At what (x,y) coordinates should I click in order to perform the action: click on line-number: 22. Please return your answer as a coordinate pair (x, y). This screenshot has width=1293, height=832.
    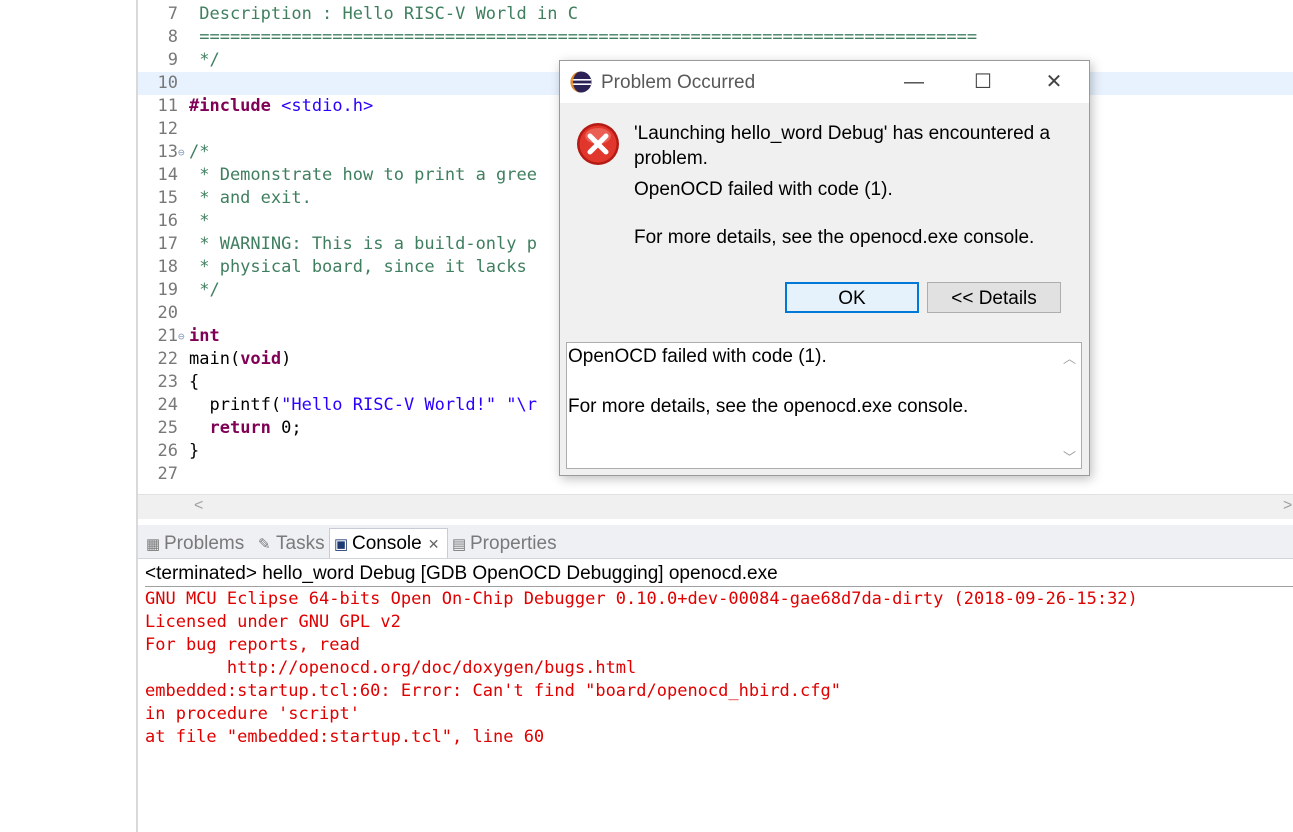
    Looking at the image, I should click on (167, 359).